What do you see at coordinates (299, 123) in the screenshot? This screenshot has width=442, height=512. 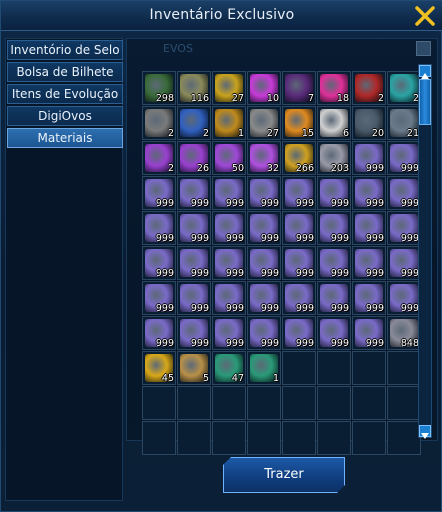 I see `inventory-slot: 15` at bounding box center [299, 123].